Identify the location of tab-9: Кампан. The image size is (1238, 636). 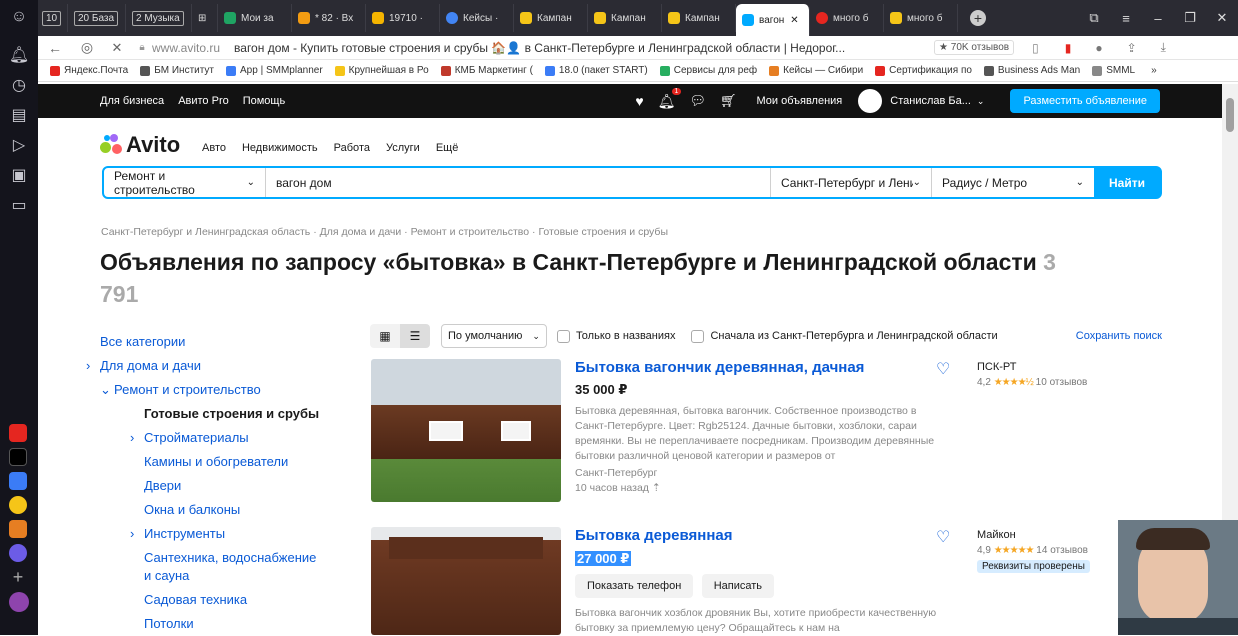
(699, 18).